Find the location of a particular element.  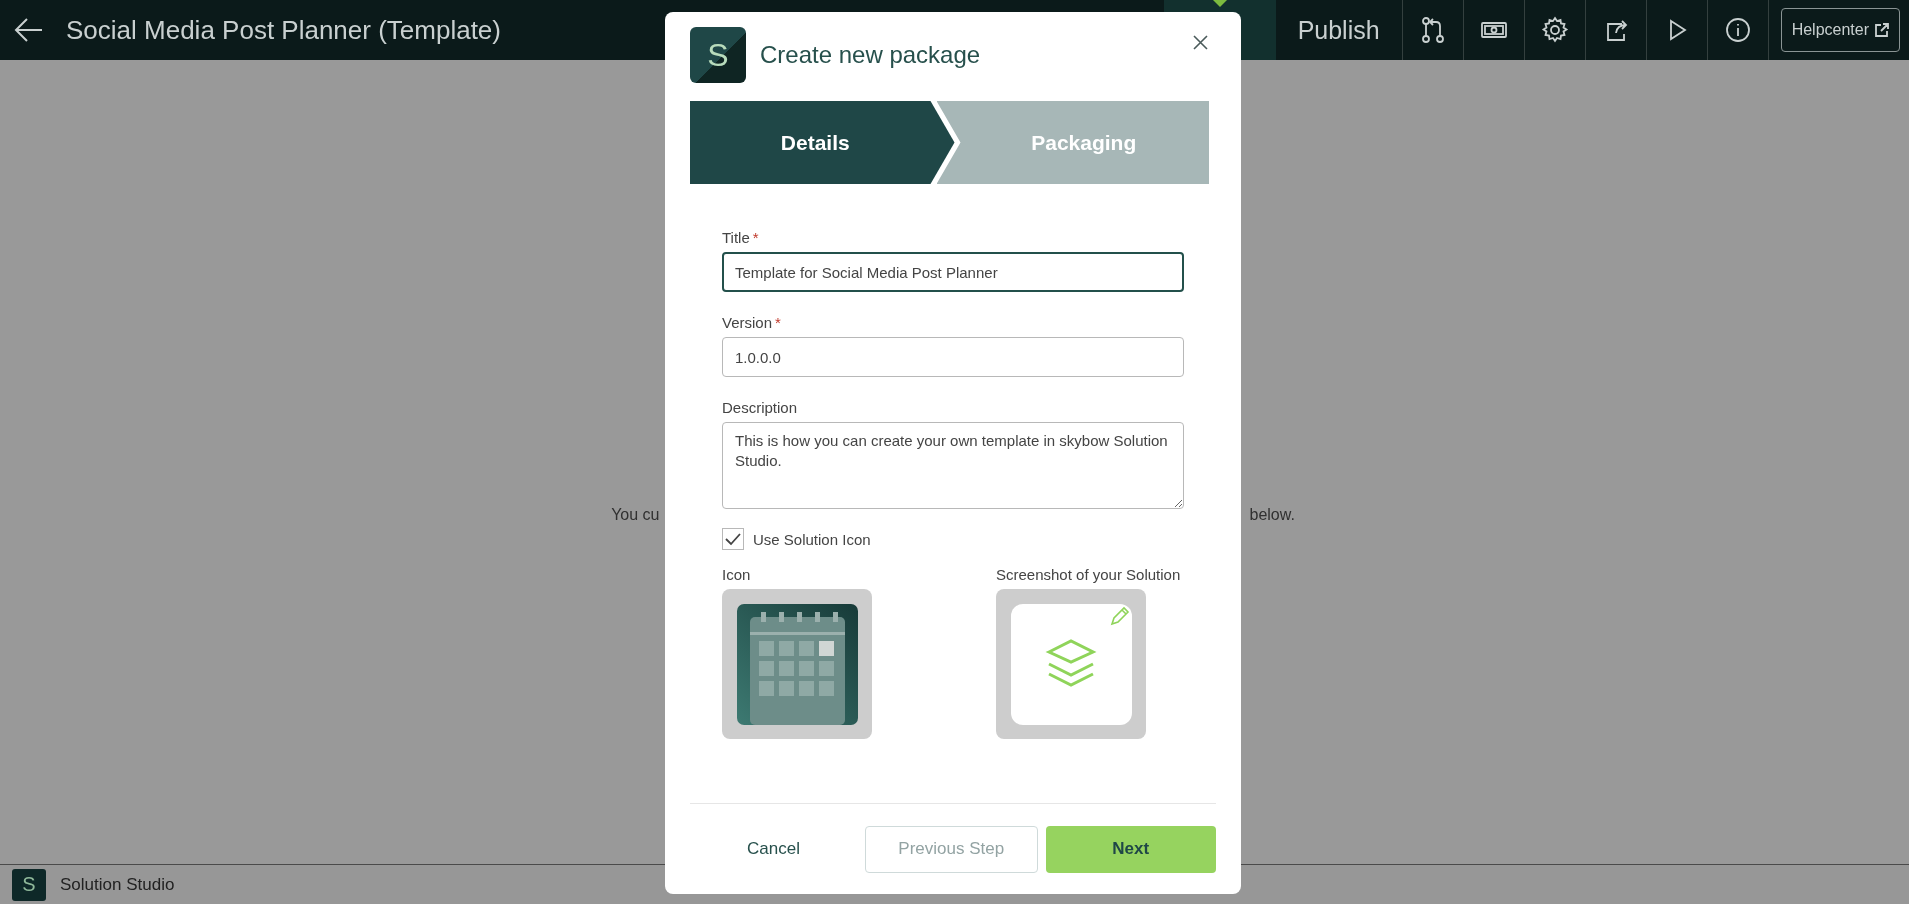

field-label: Title * is located at coordinates (741, 237).